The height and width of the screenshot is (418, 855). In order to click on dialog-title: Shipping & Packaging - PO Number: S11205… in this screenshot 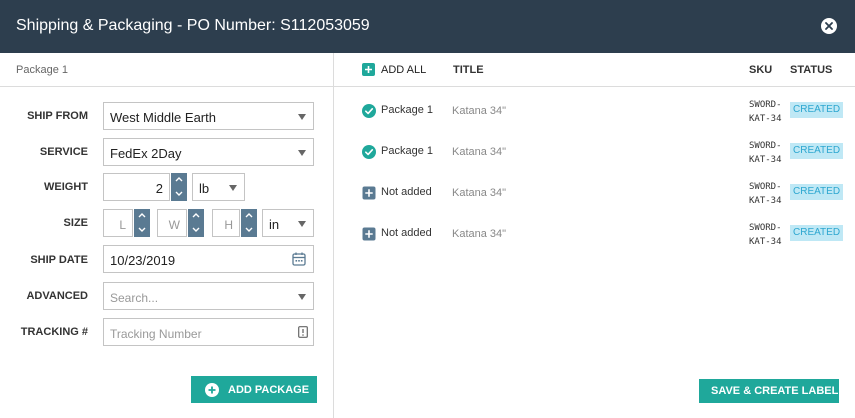, I will do `click(193, 25)`.